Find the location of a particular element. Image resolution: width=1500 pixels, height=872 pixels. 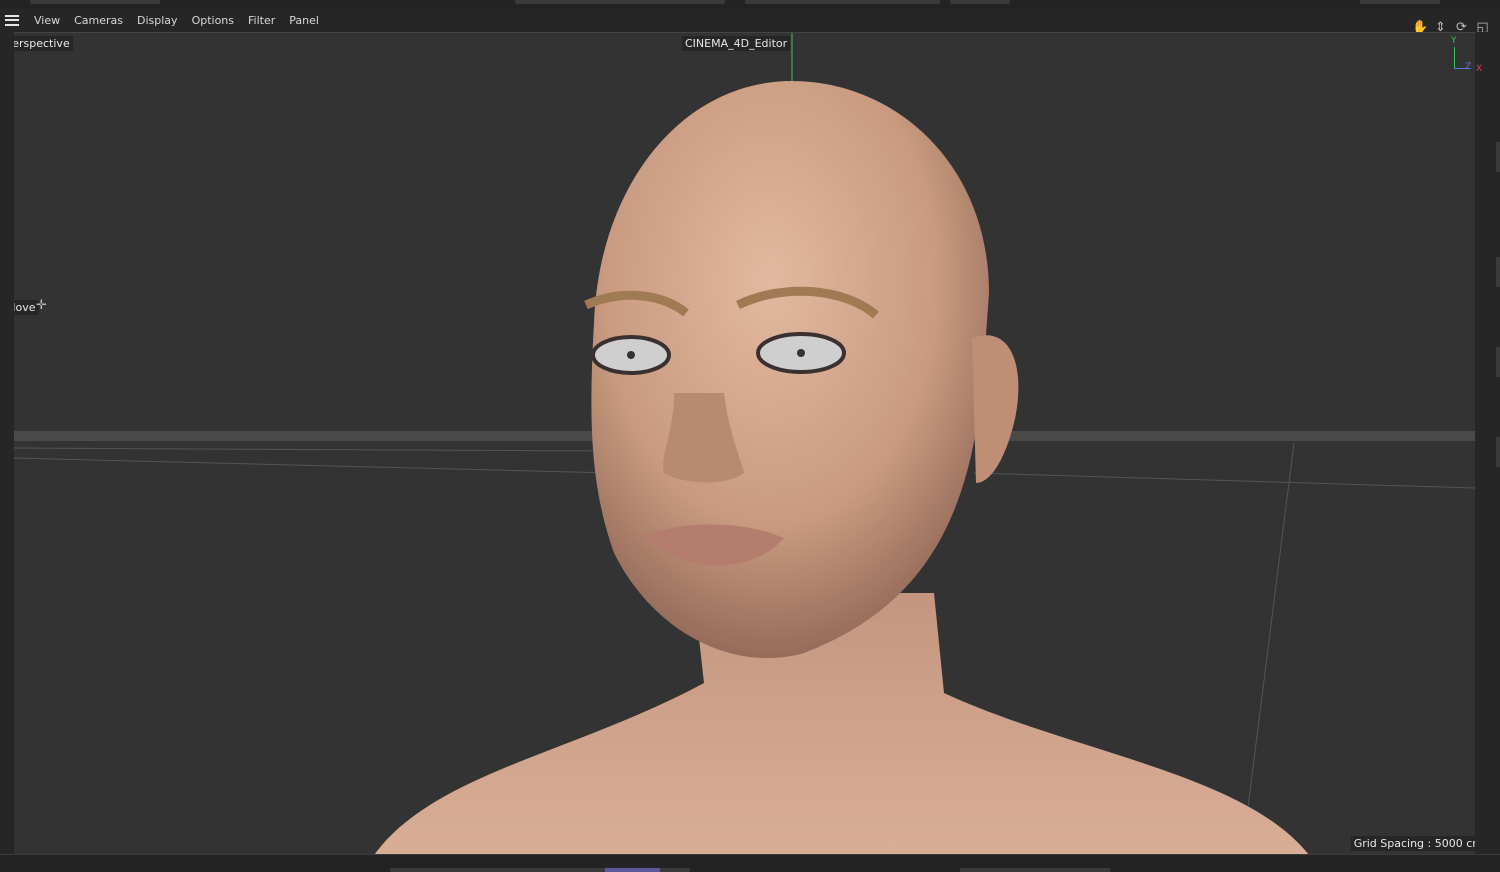

axis-z-label: Z is located at coordinates (1468, 67).